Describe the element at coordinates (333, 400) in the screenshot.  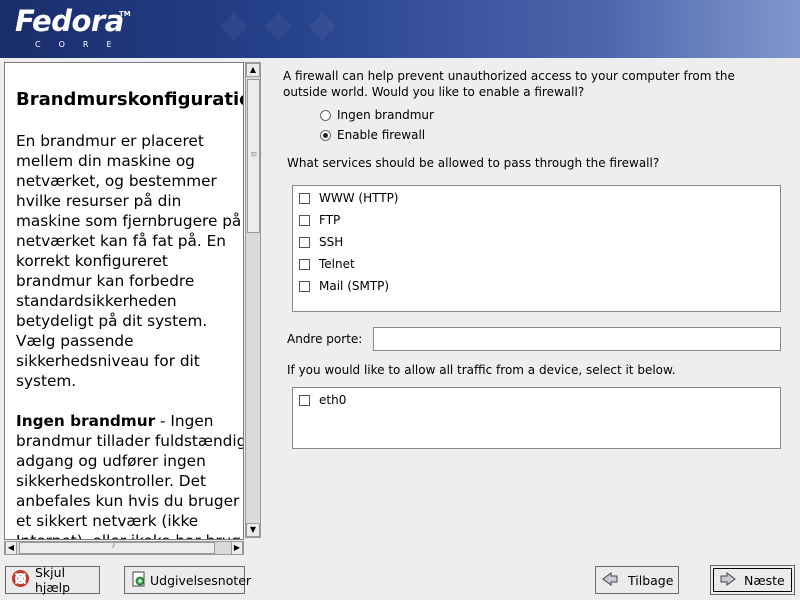
I see `device-label: eth0` at that location.